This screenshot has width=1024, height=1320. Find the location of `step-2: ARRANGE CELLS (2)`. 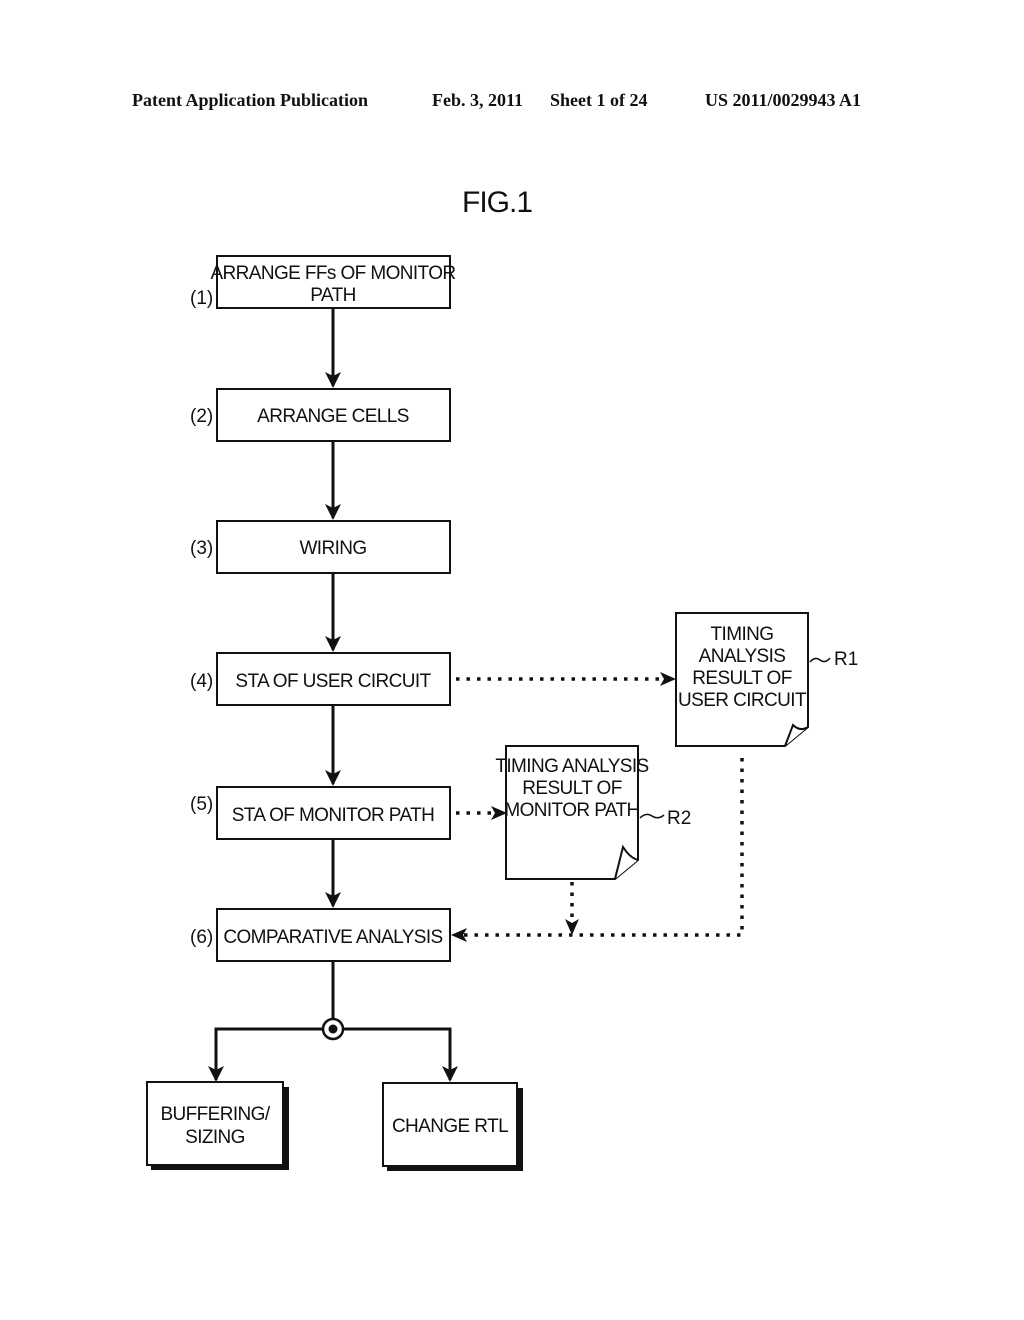

step-2: ARRANGE CELLS (2) is located at coordinates (320, 415).